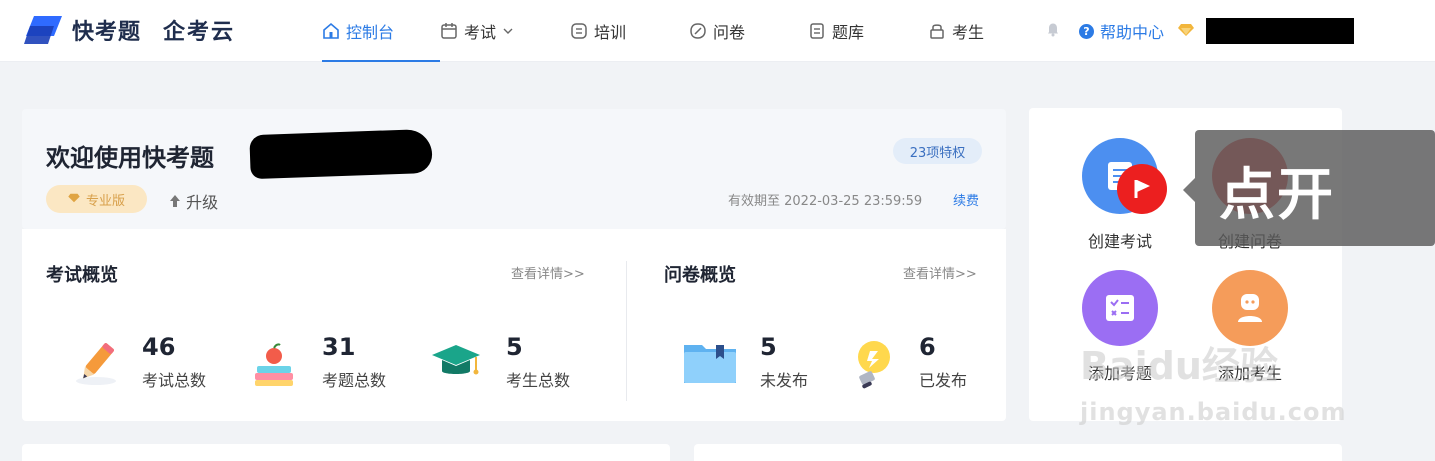  What do you see at coordinates (174, 361) in the screenshot?
I see `stat-exam-total: 46 考试总数` at bounding box center [174, 361].